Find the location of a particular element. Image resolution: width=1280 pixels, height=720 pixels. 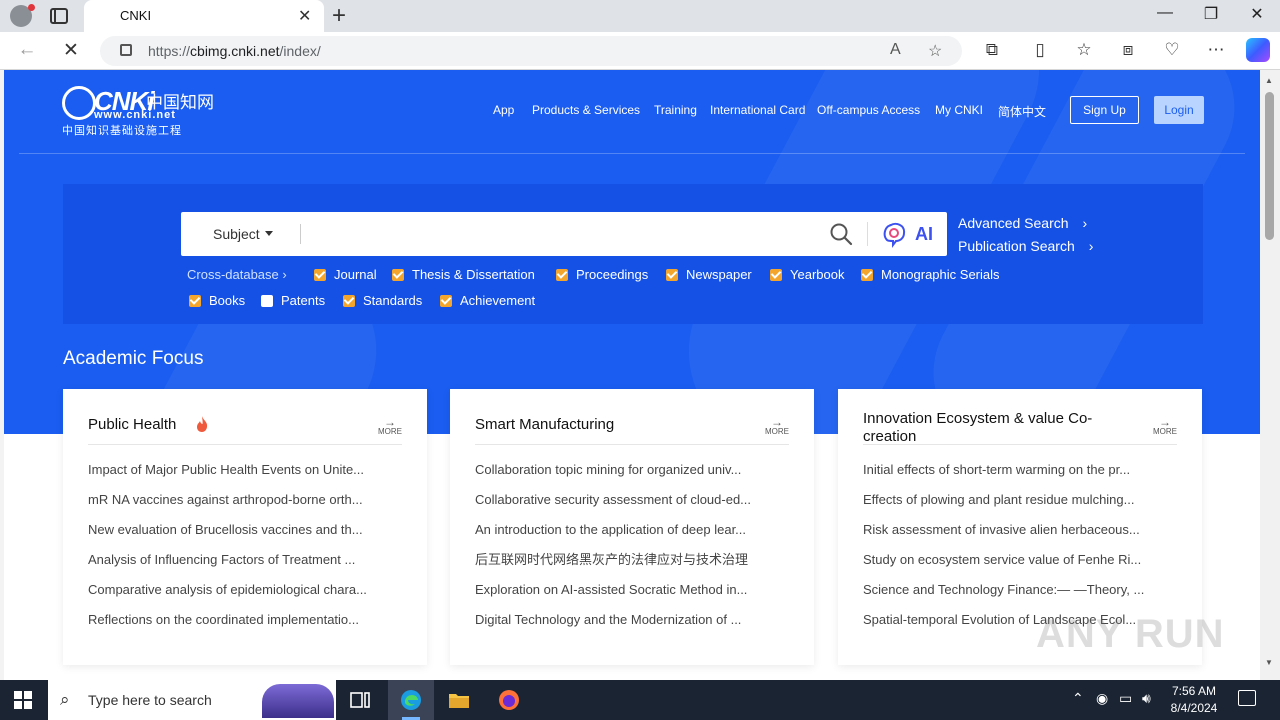

checkbox-checked-icon is located at coordinates (195, 301).